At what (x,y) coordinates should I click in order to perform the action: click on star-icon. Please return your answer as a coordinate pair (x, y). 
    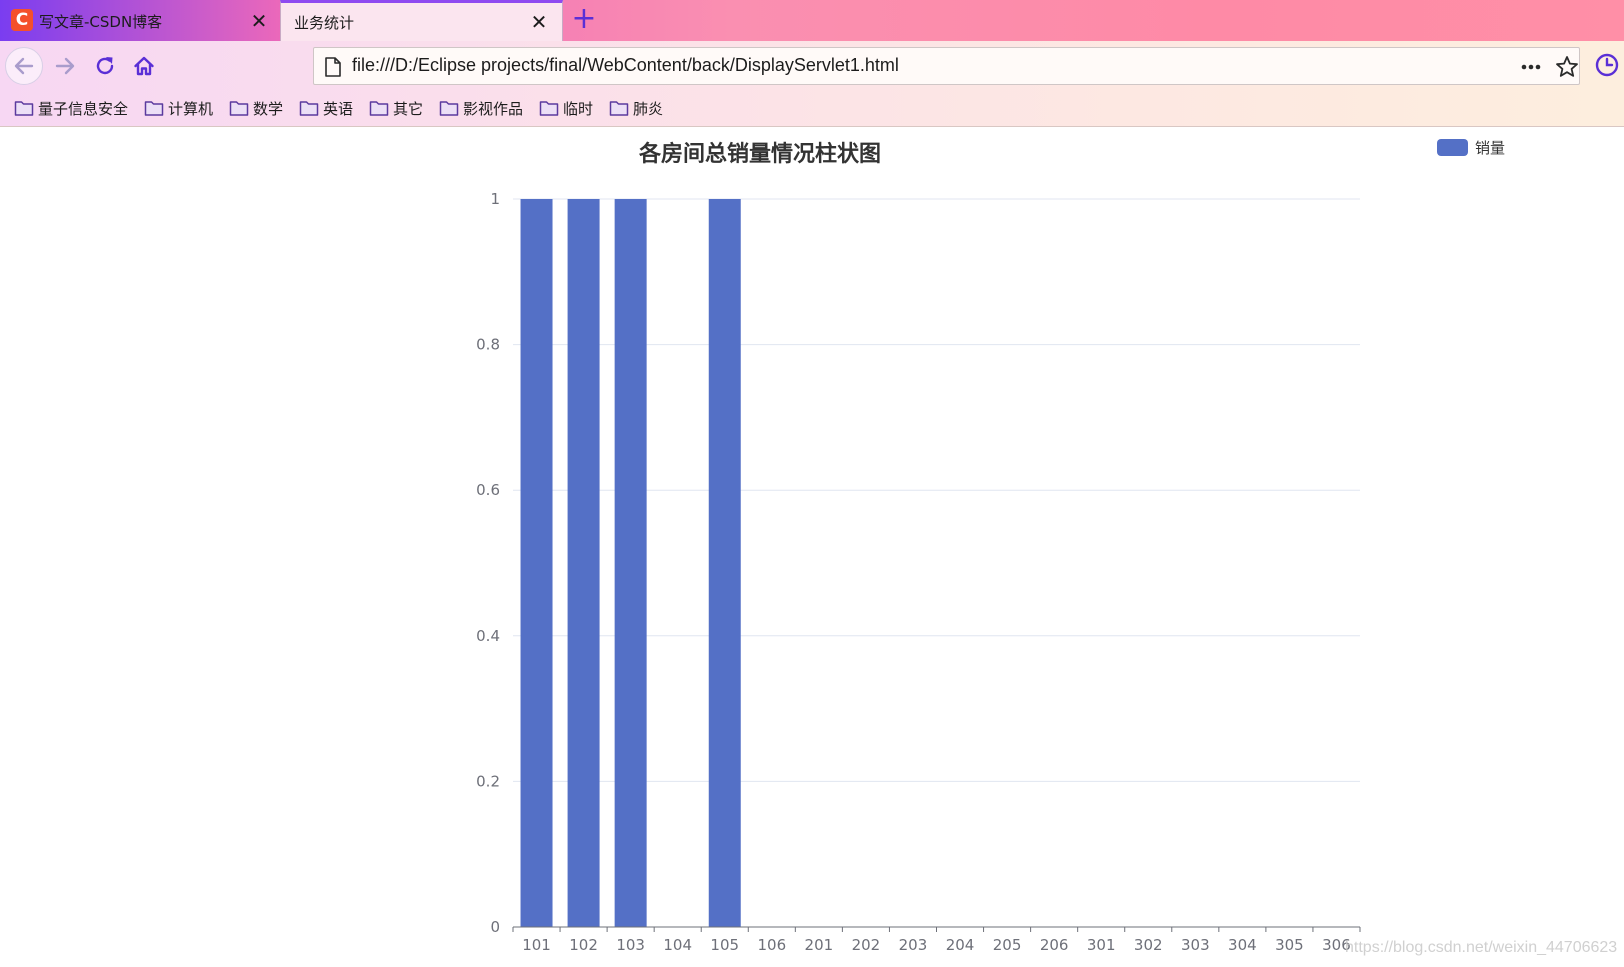
    Looking at the image, I should click on (1567, 67).